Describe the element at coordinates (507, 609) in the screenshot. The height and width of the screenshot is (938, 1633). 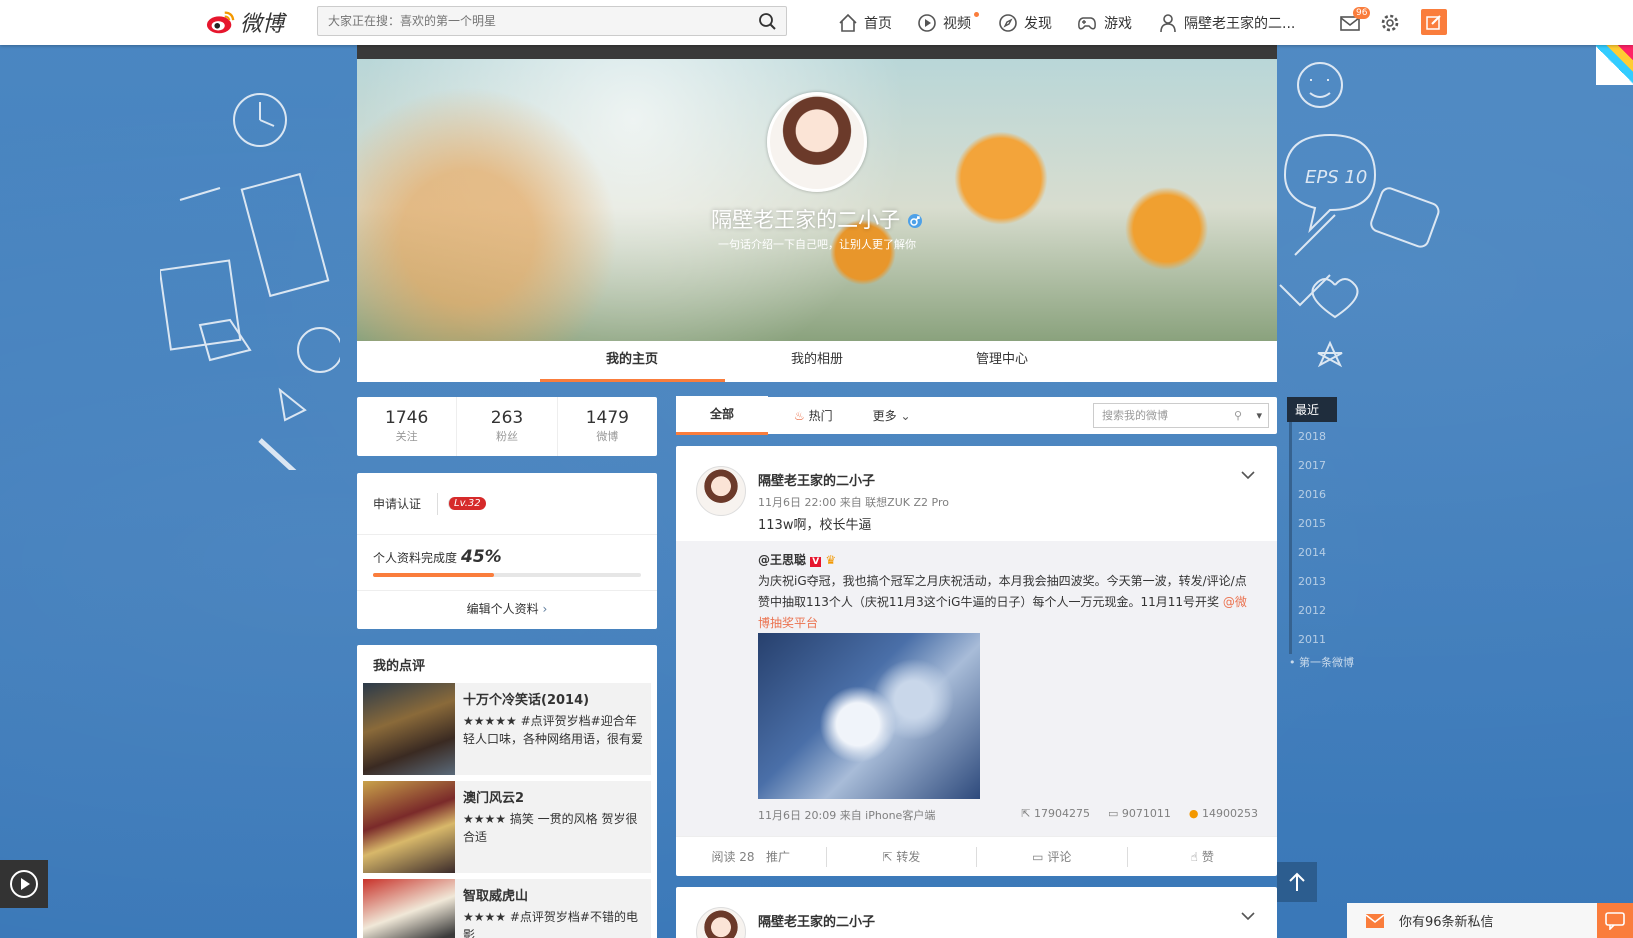
I see `edit-profile-link: 编辑个人资料 ›` at that location.